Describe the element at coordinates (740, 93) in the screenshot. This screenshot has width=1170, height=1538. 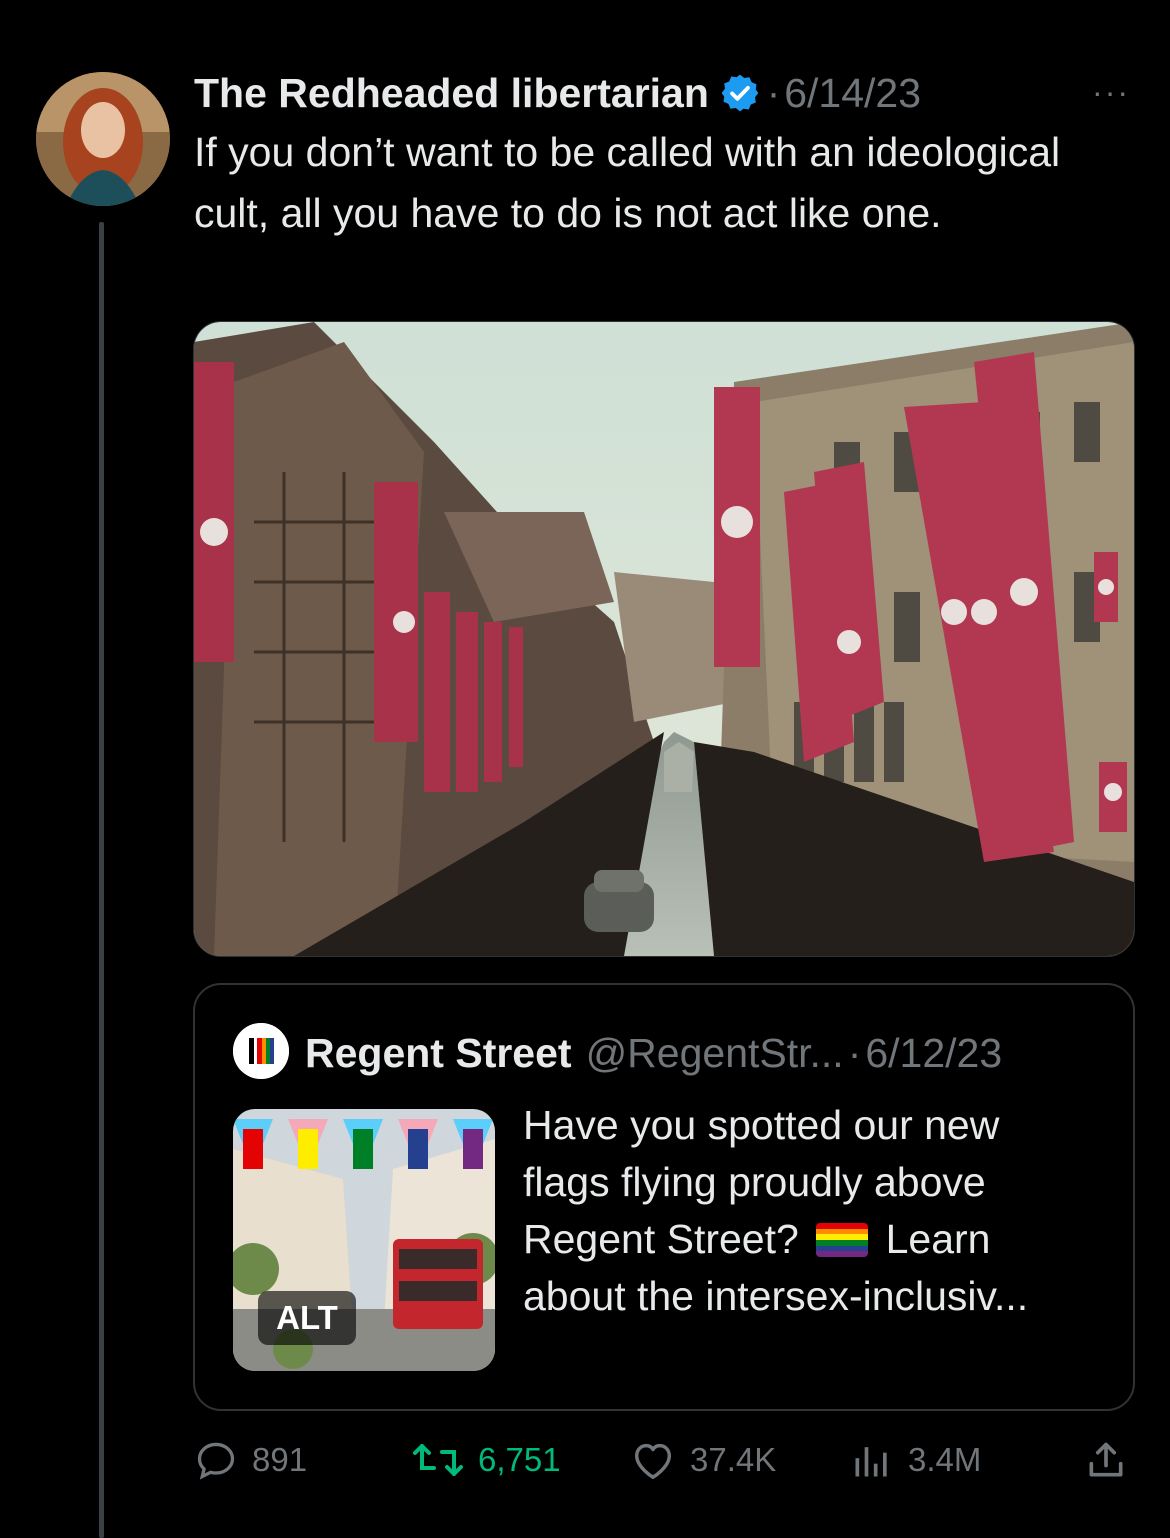
I see `verified-badge-icon` at that location.